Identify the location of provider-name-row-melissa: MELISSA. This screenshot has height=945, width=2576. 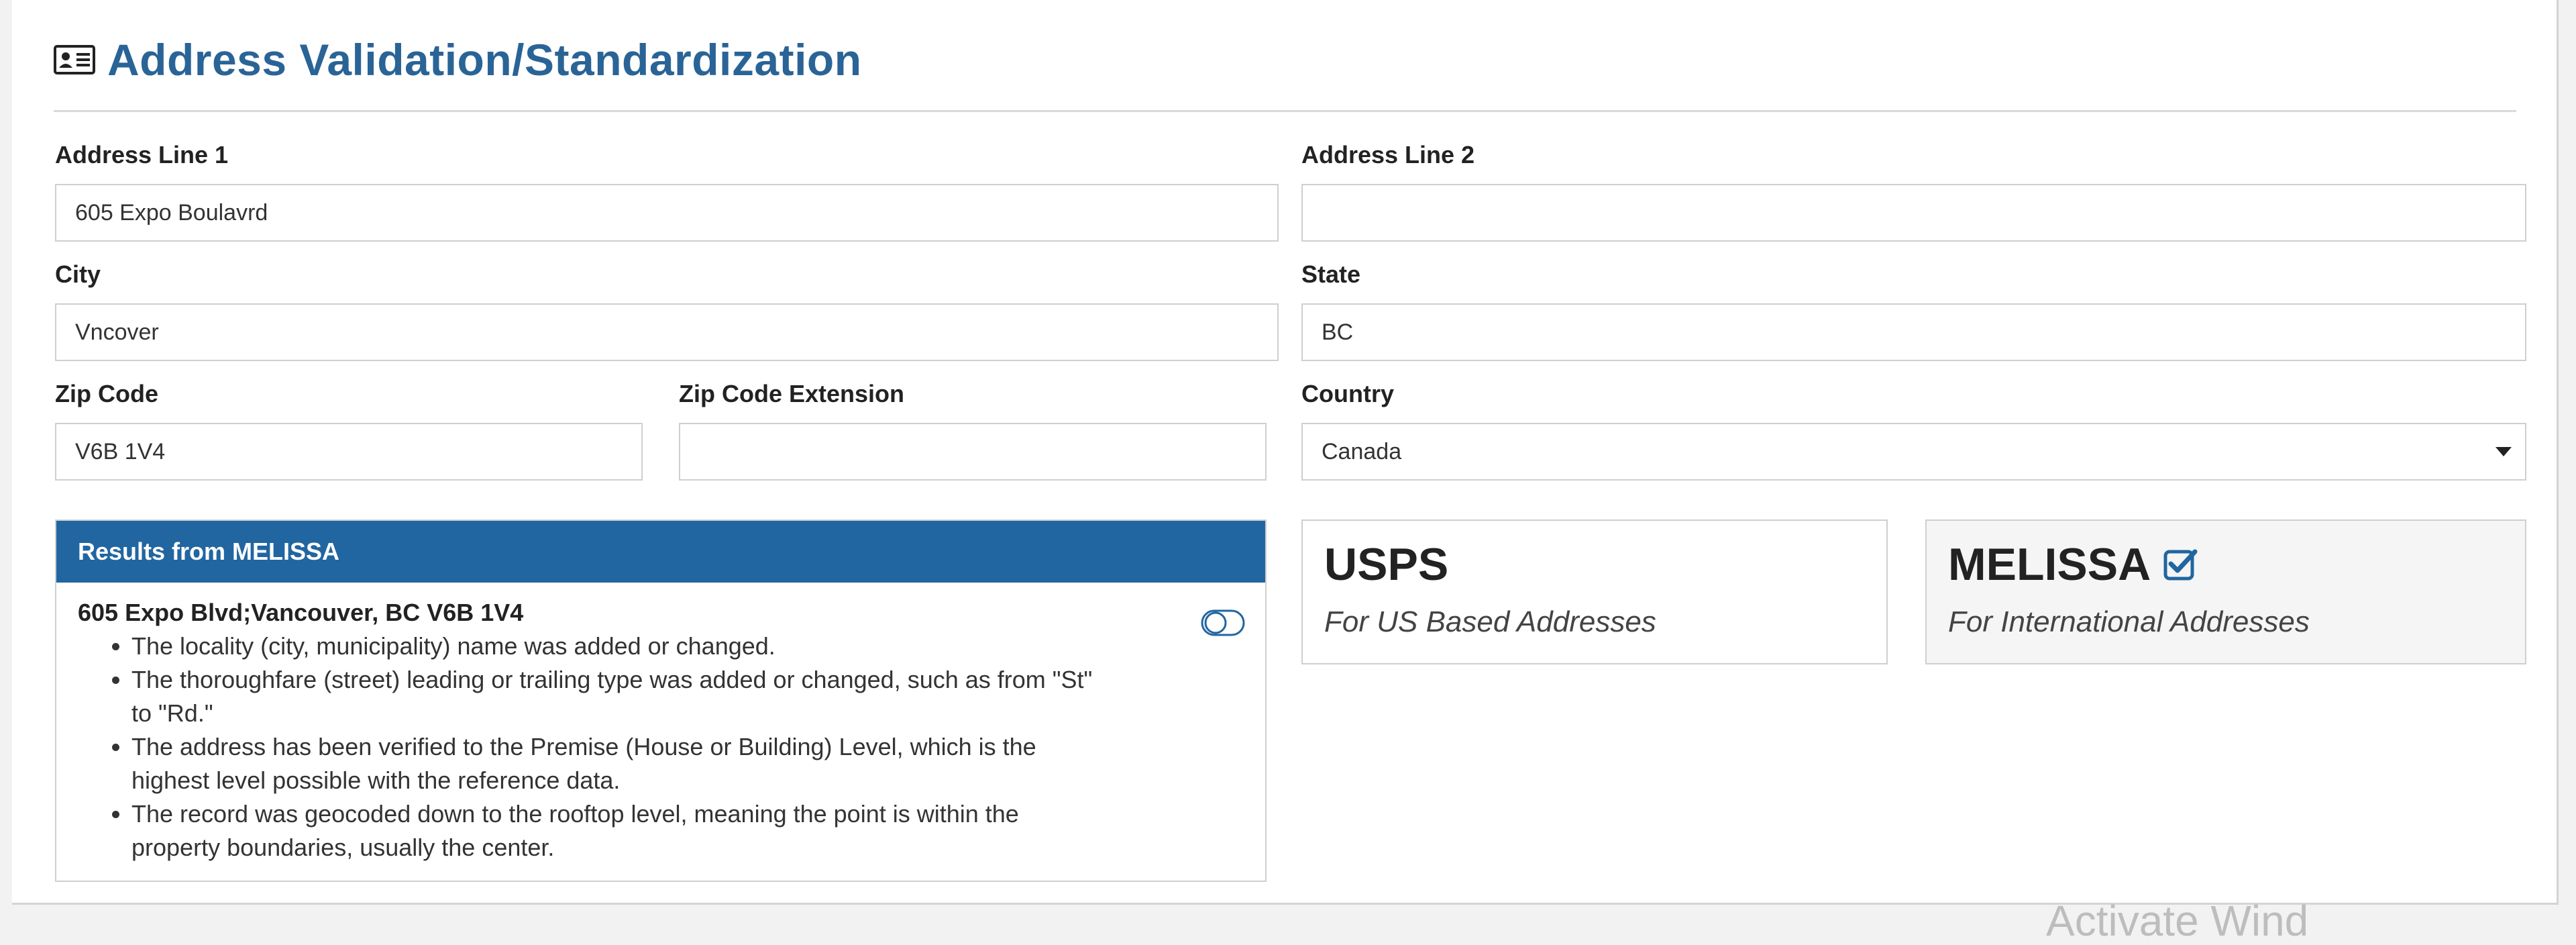
(2226, 564).